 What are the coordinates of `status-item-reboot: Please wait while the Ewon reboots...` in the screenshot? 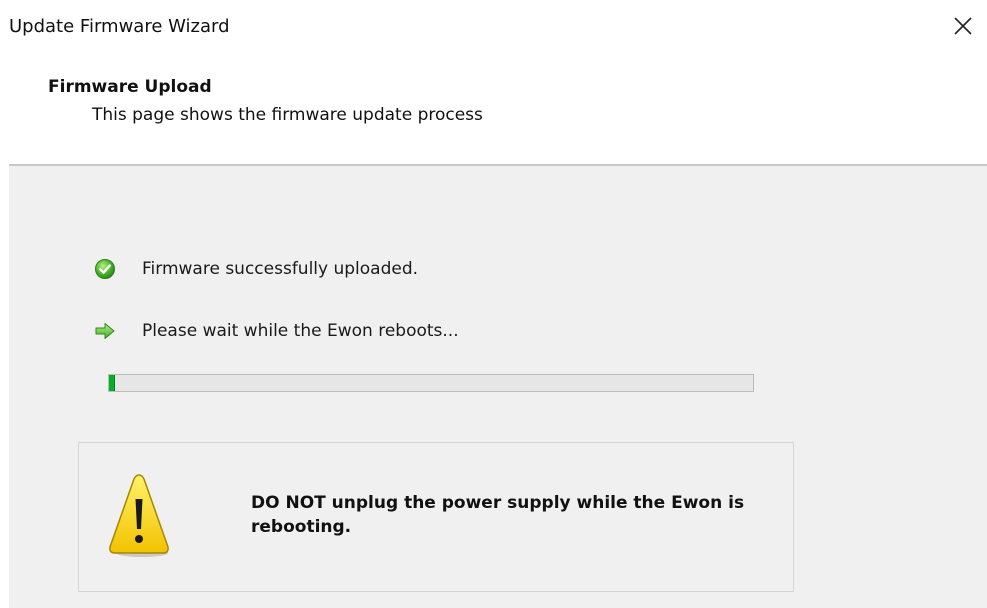 It's located at (276, 331).